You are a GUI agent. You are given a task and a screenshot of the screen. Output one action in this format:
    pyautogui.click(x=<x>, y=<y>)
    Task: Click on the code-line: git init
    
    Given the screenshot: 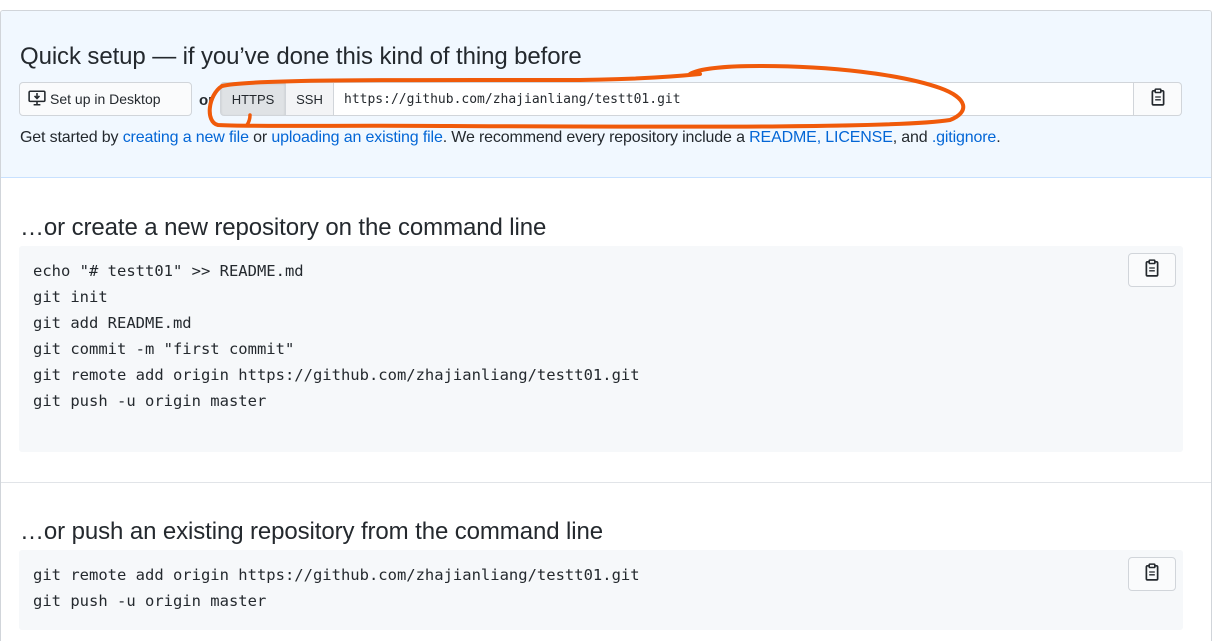 What is the action you would take?
    pyautogui.click(x=70, y=297)
    